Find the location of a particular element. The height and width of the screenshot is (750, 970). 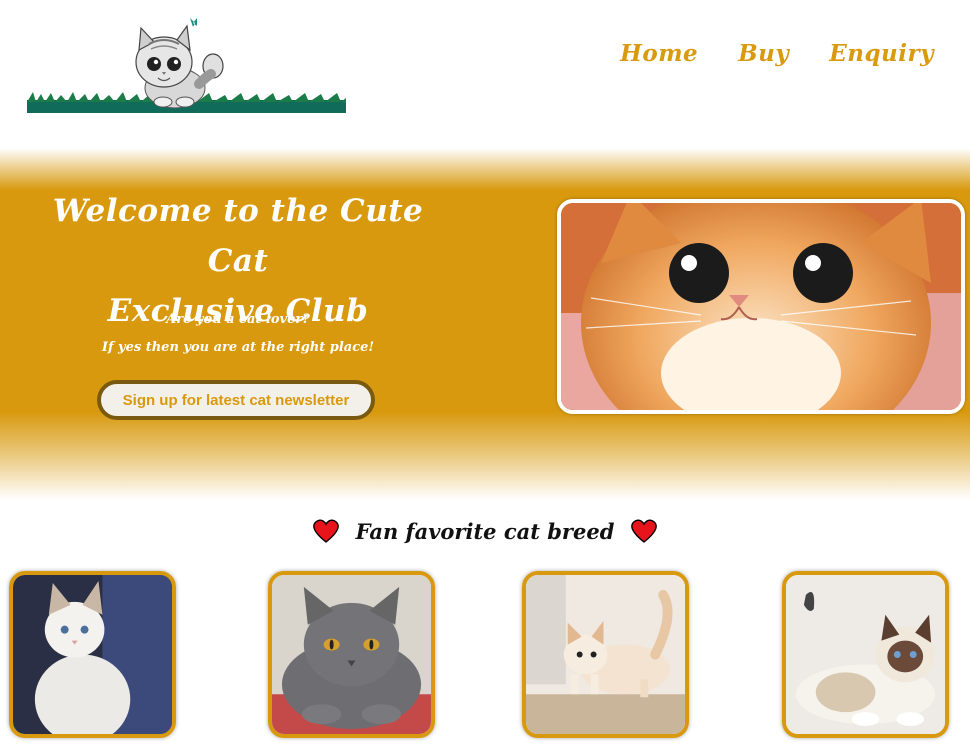

cat-logo-icon is located at coordinates (186, 65).